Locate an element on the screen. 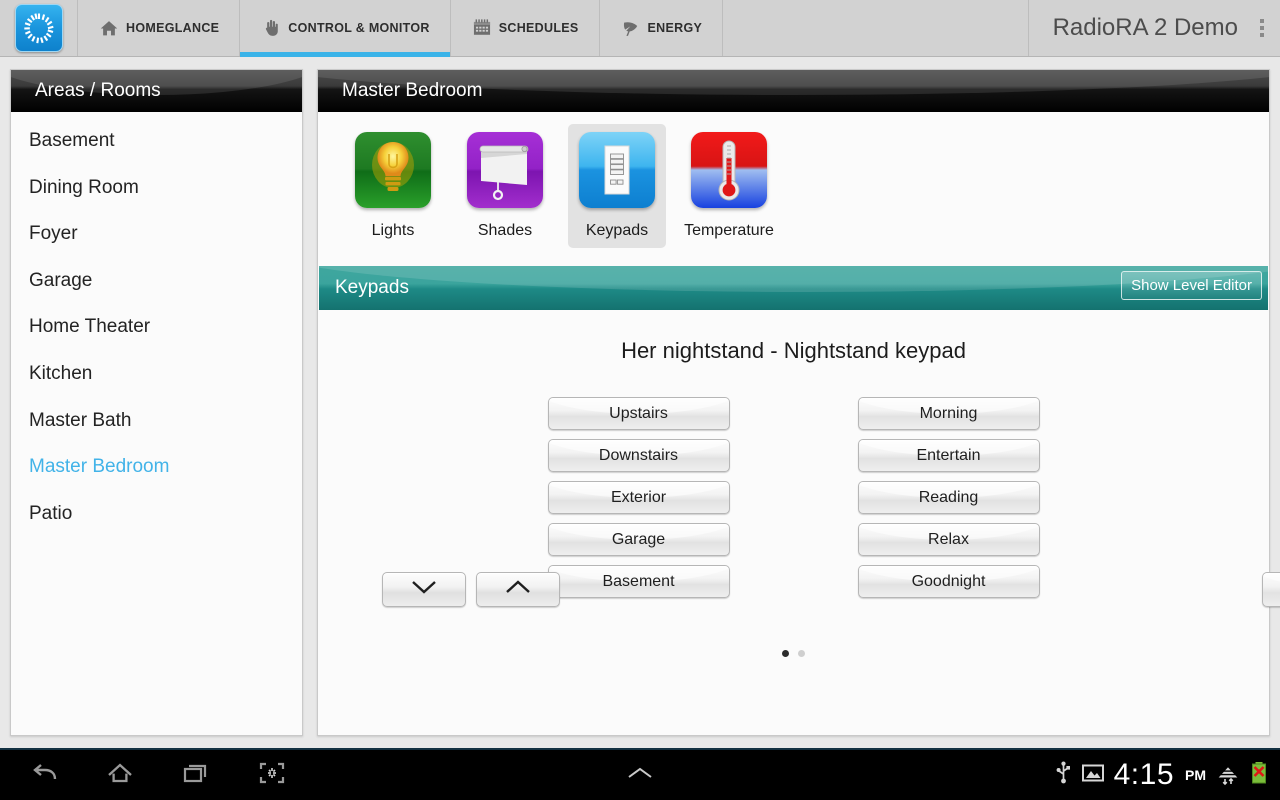 Image resolution: width=1280 pixels, height=800 pixels. raise-lower-group is located at coordinates (471, 589).